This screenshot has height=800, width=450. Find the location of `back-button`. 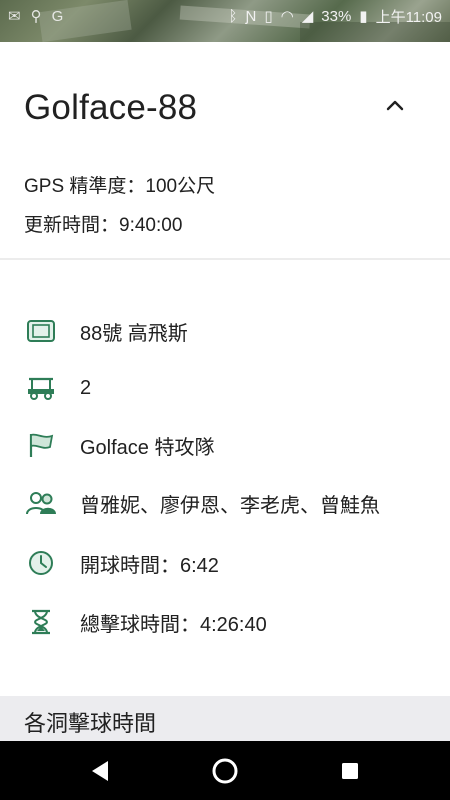

back-button is located at coordinates (100, 770).